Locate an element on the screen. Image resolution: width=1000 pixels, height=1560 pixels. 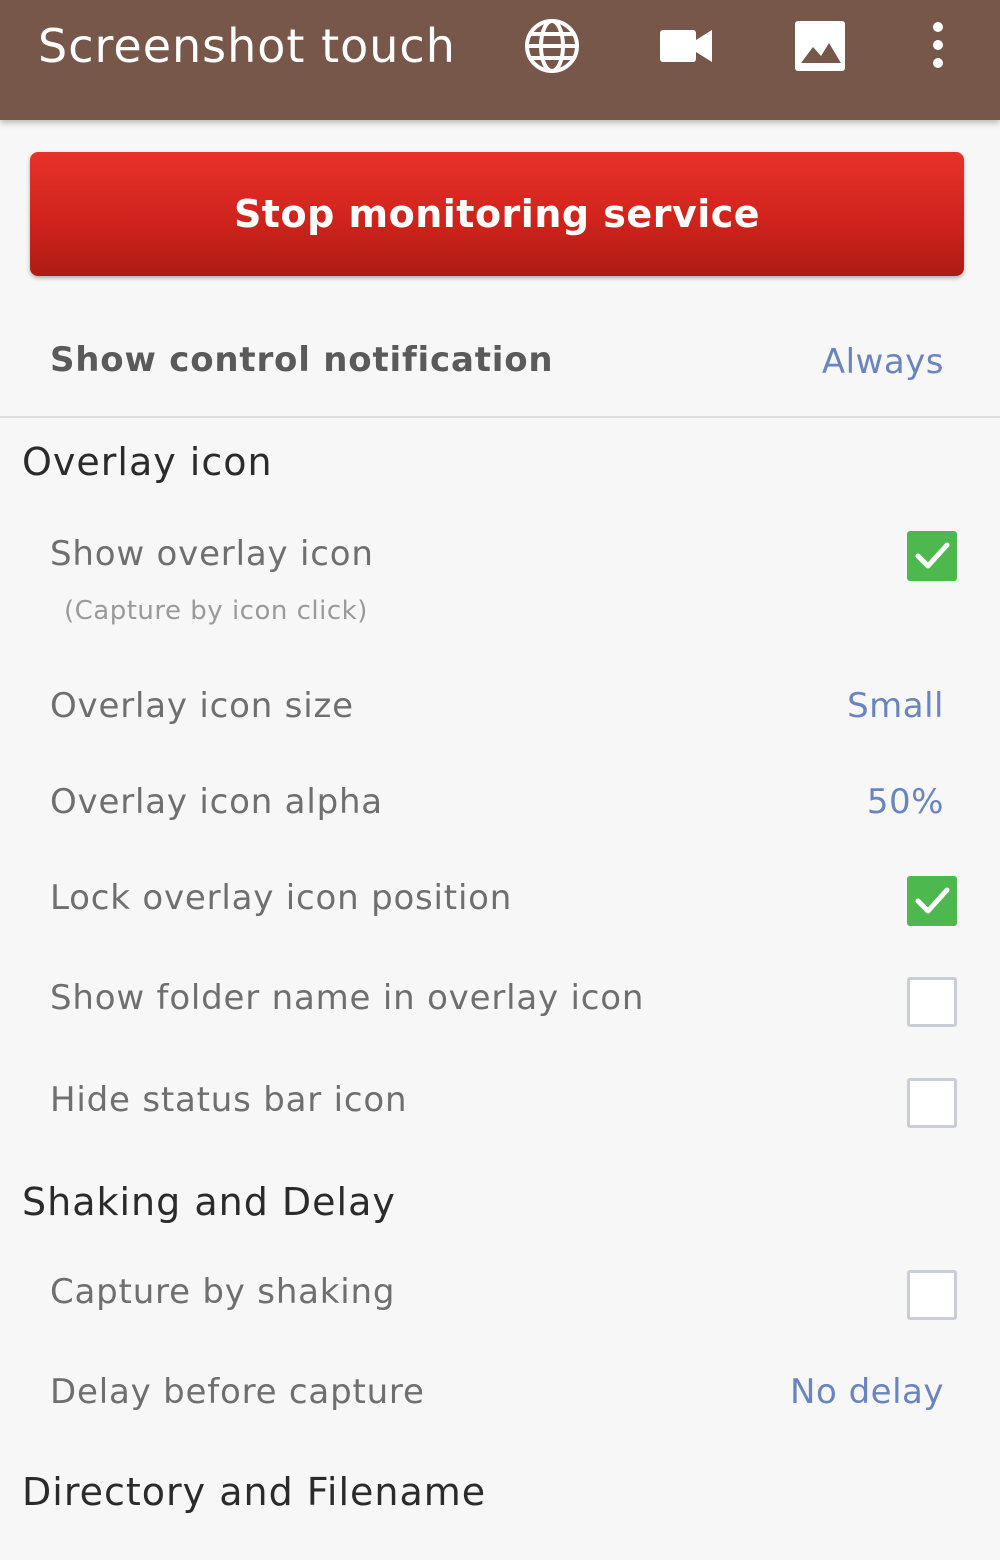
video-camera-icon is located at coordinates (686, 46).